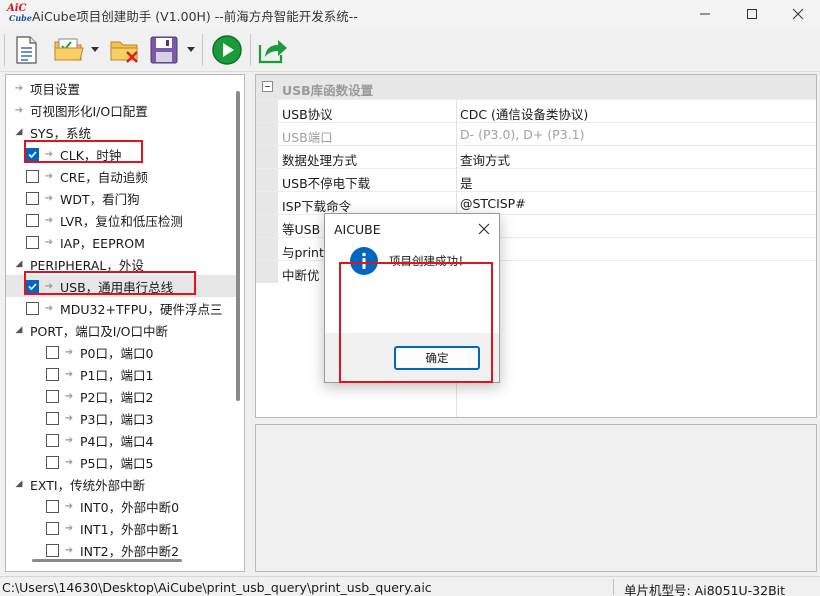 This screenshot has height=596, width=820. I want to click on minimize-icon, so click(705, 14).